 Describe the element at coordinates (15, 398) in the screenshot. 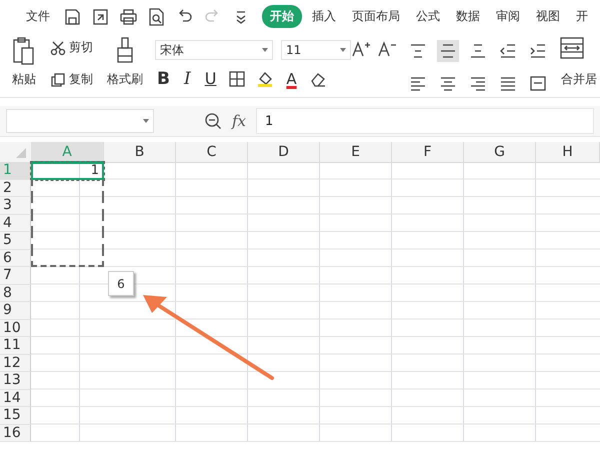

I see `row-header: 14` at that location.